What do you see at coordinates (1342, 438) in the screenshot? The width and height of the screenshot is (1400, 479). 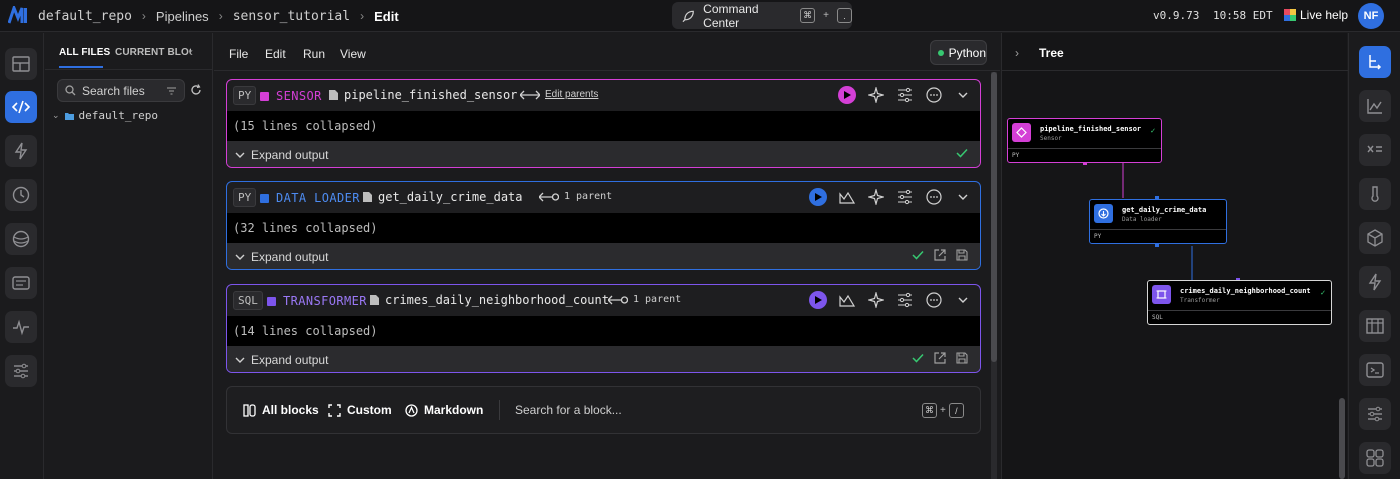 I see `tree-scrollbar-thumb` at bounding box center [1342, 438].